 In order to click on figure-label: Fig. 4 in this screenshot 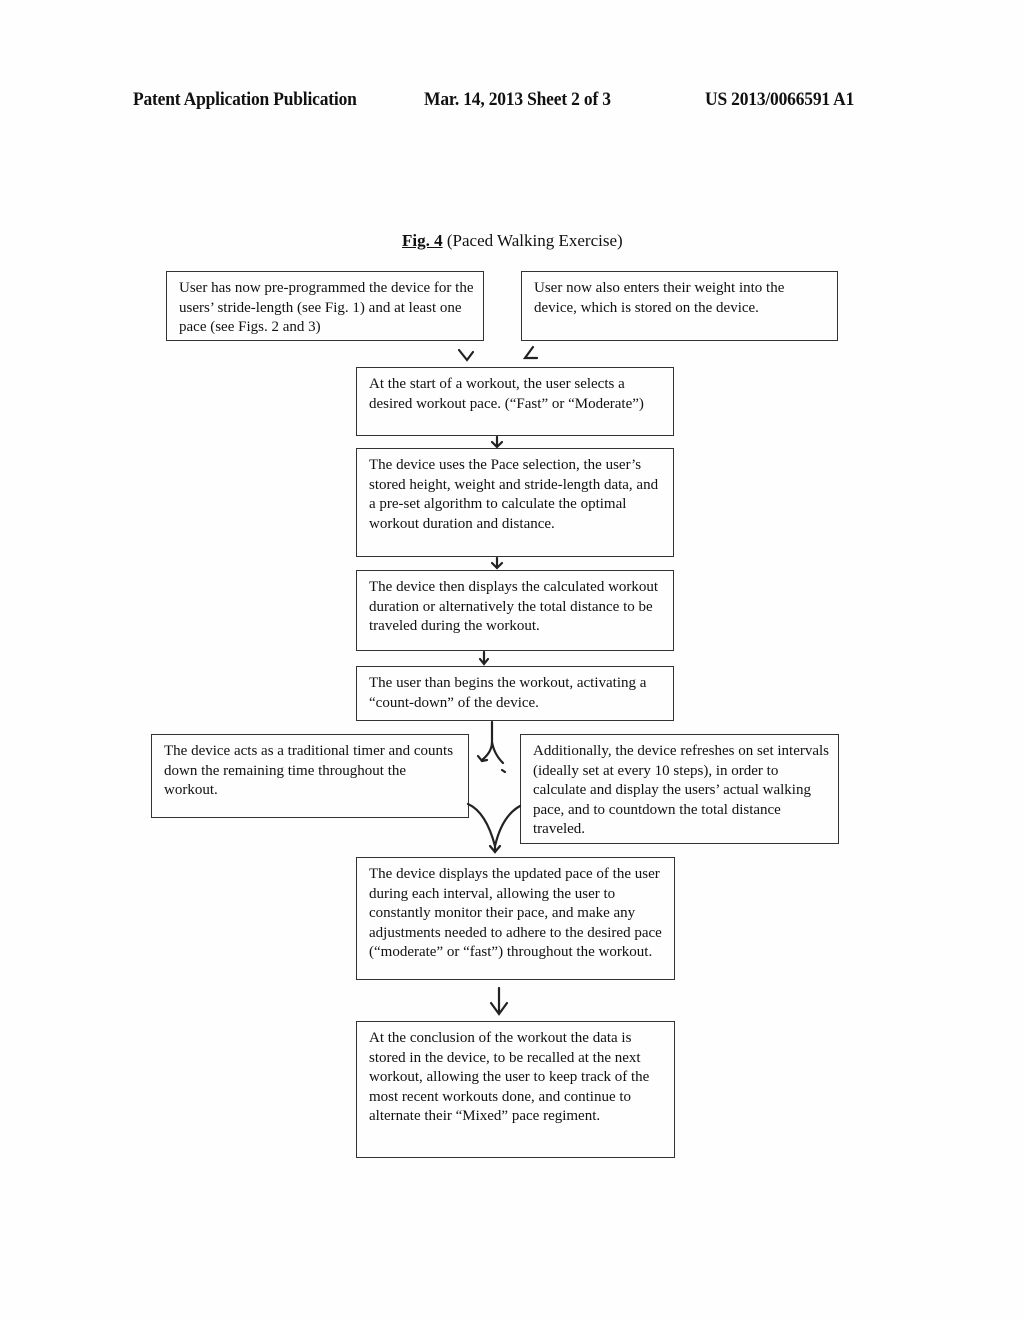, I will do `click(422, 240)`.